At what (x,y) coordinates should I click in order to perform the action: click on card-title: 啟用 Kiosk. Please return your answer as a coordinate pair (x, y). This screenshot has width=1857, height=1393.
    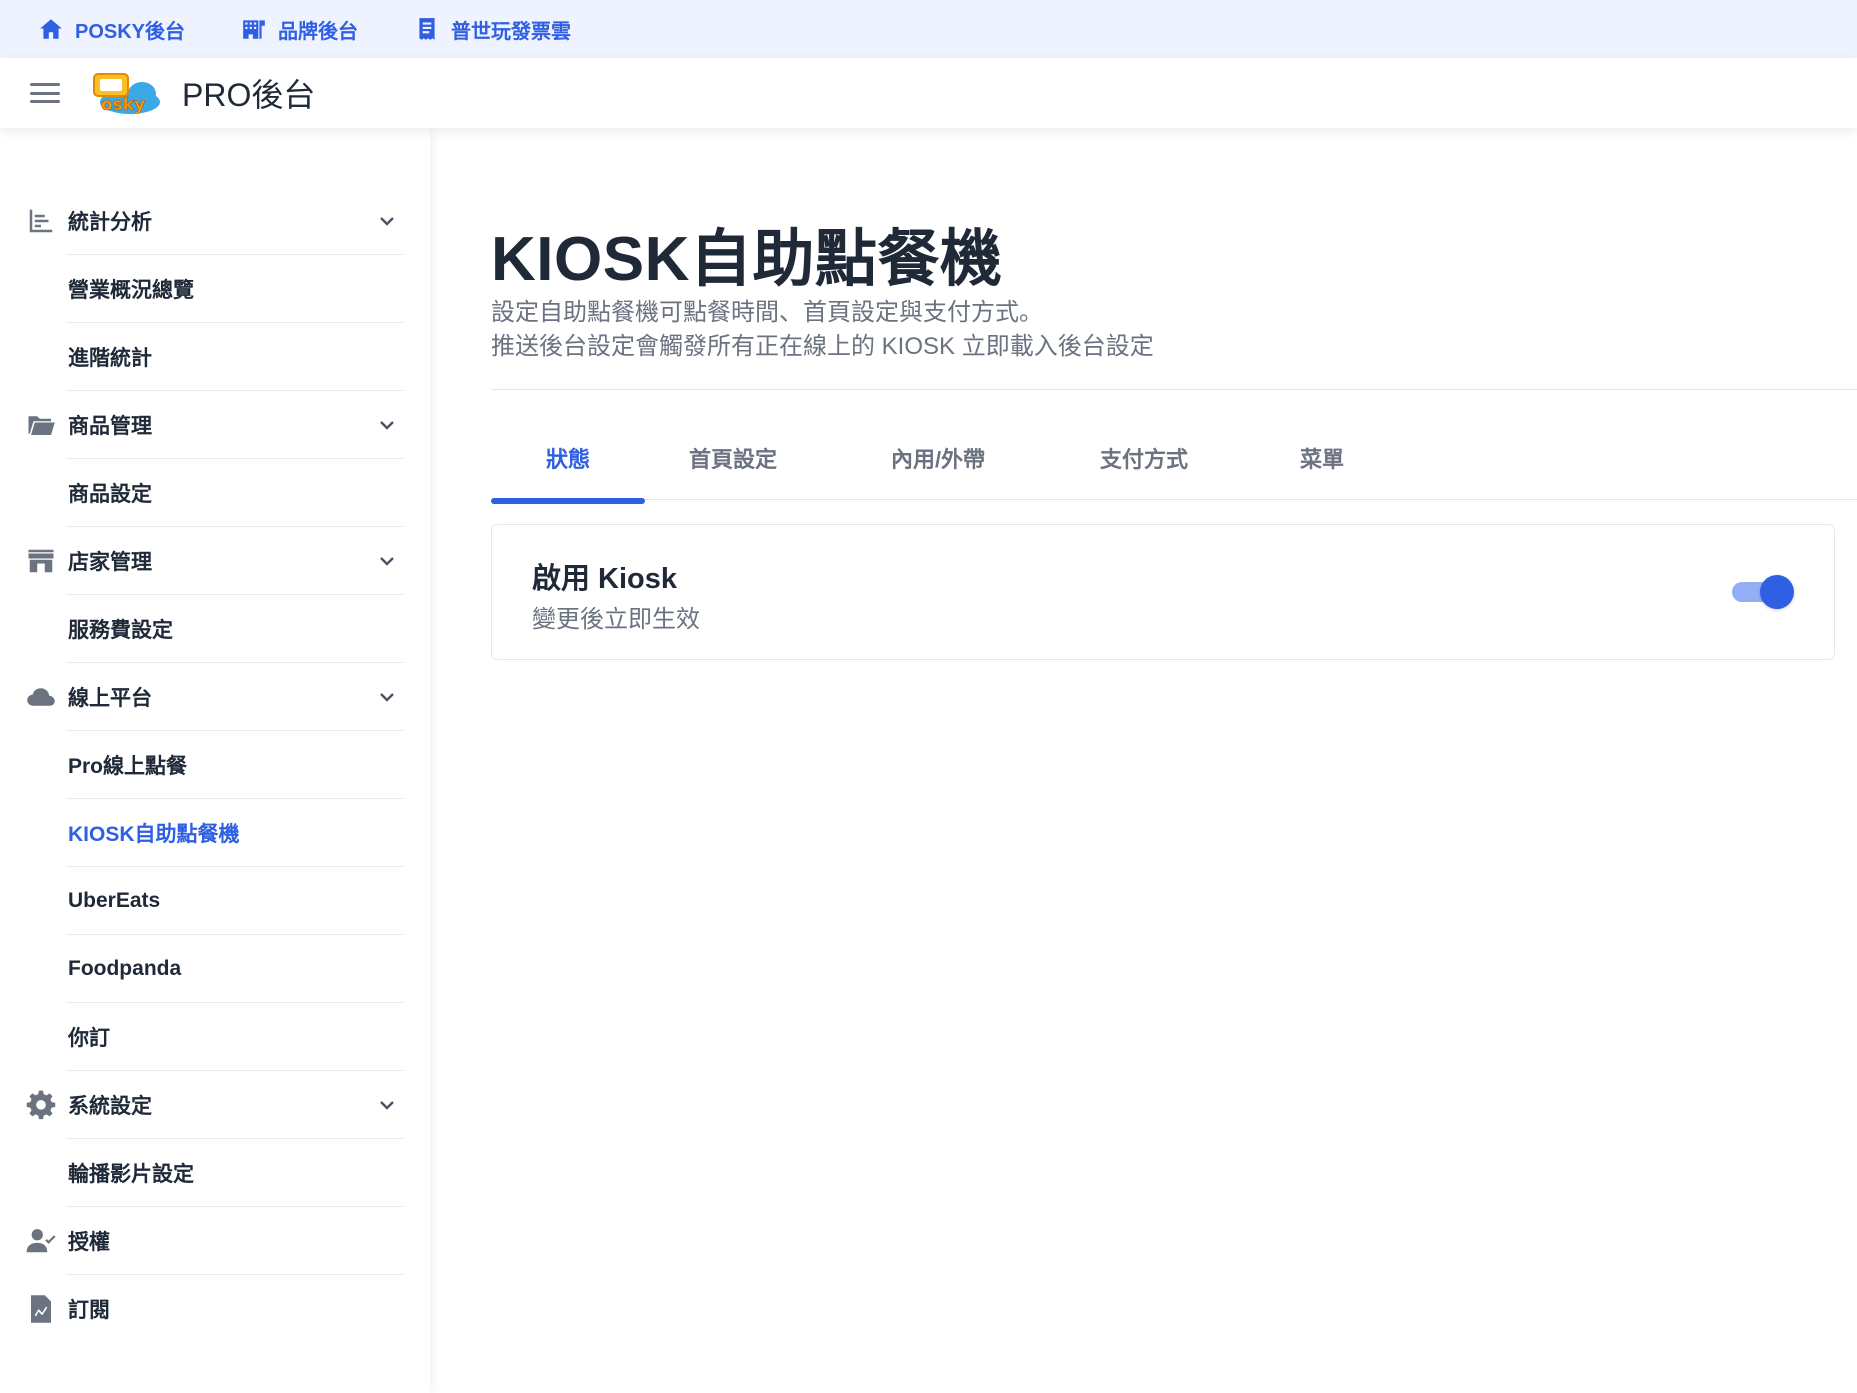
    Looking at the image, I should click on (605, 579).